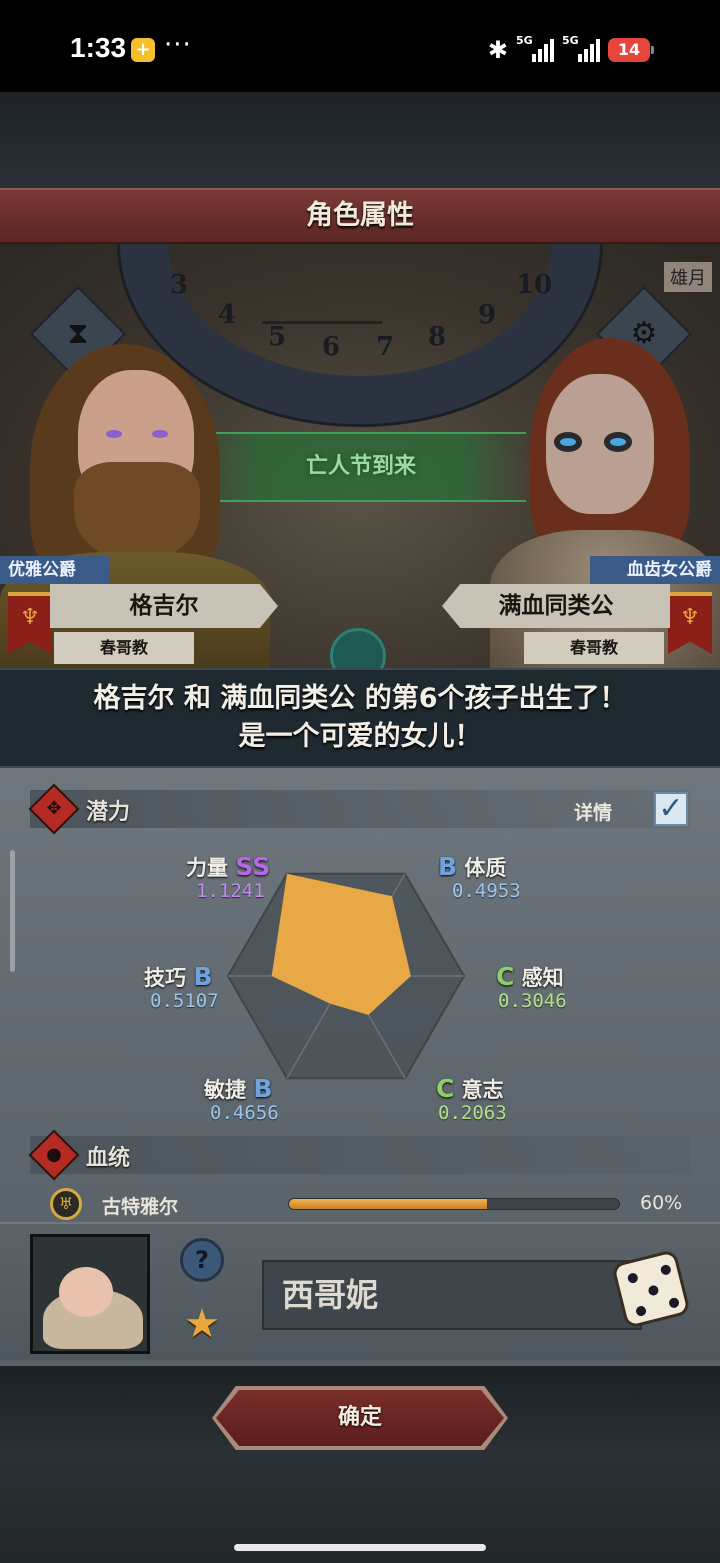 Image resolution: width=720 pixels, height=1563 pixels. What do you see at coordinates (388, 1204) in the screenshot?
I see `bloodline-progress-fill` at bounding box center [388, 1204].